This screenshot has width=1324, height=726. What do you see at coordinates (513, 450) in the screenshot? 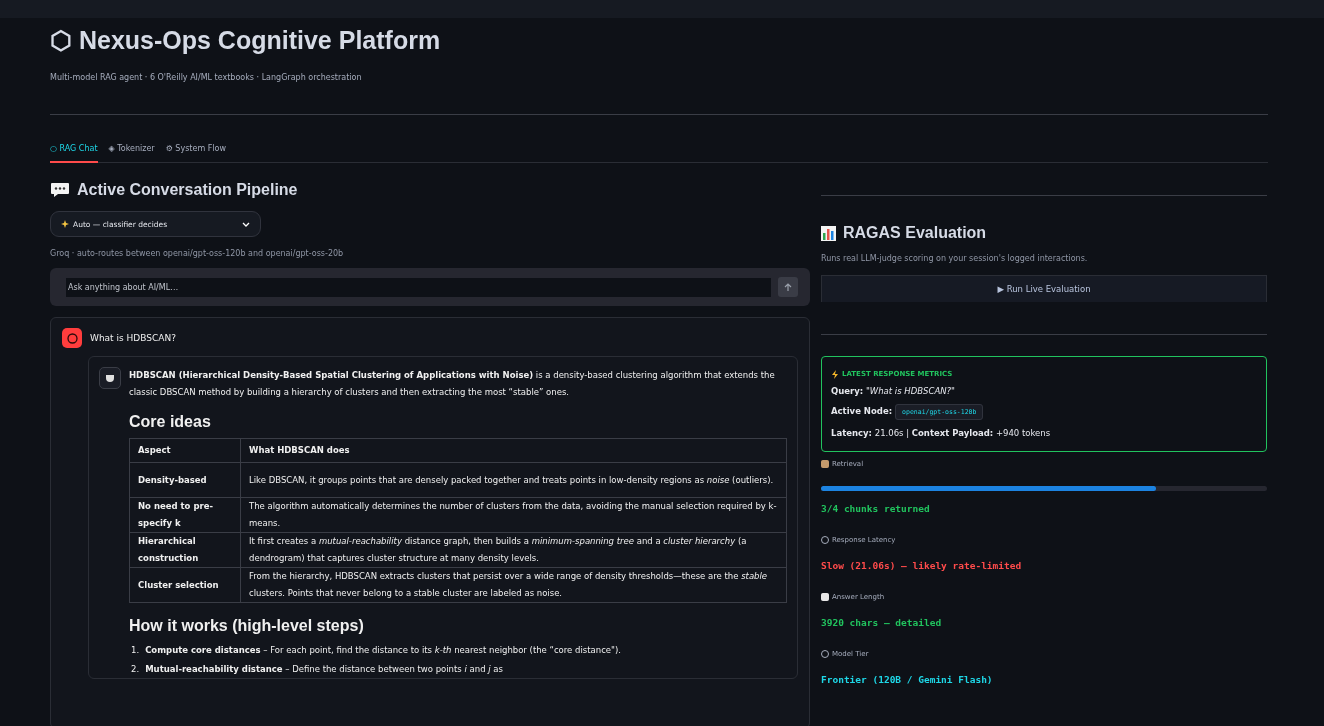
I see `table-header: What HDBSCAN does` at bounding box center [513, 450].